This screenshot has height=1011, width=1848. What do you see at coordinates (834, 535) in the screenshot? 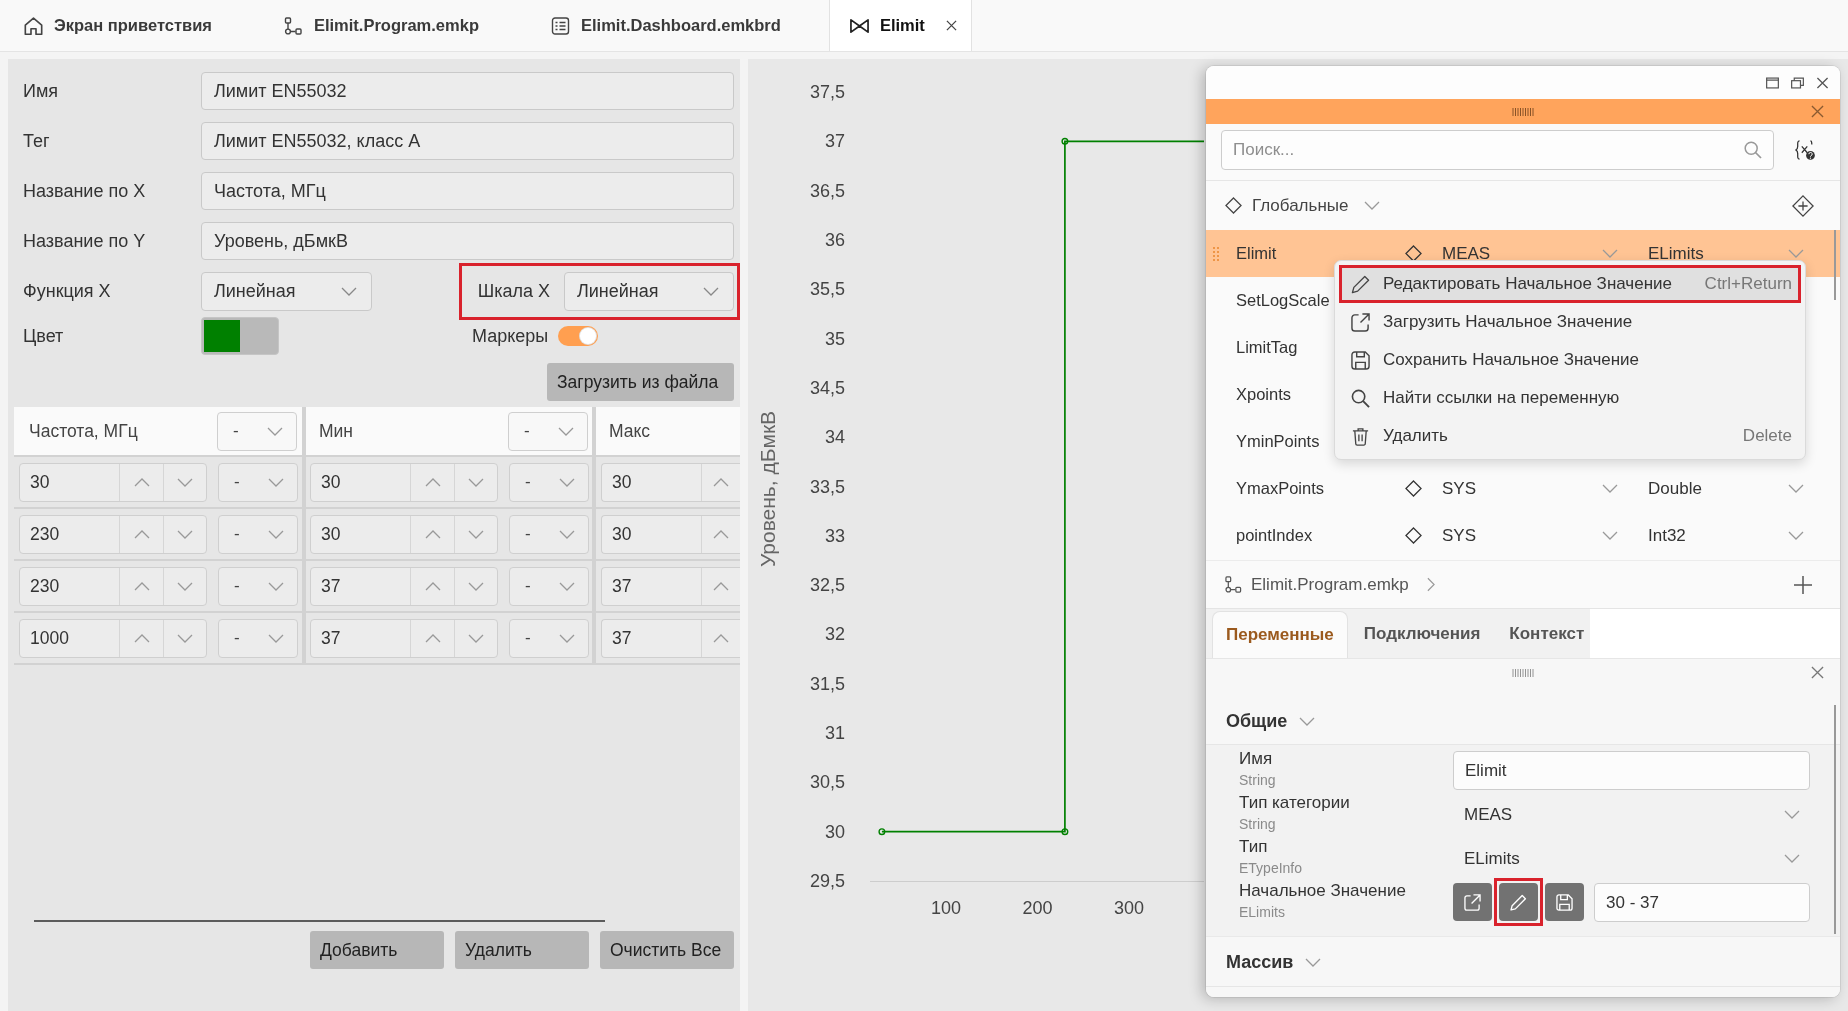
I see `y-tick-label: 33` at bounding box center [834, 535].